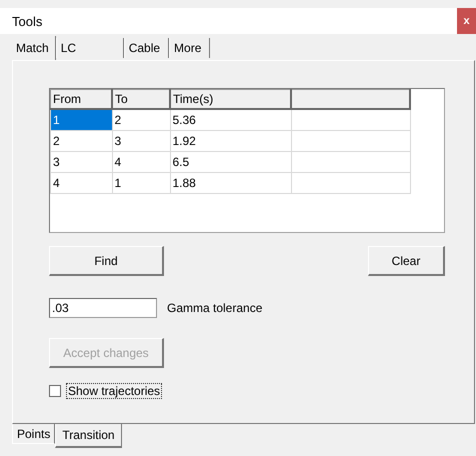  Describe the element at coordinates (141, 99) in the screenshot. I see `column-header: To` at that location.